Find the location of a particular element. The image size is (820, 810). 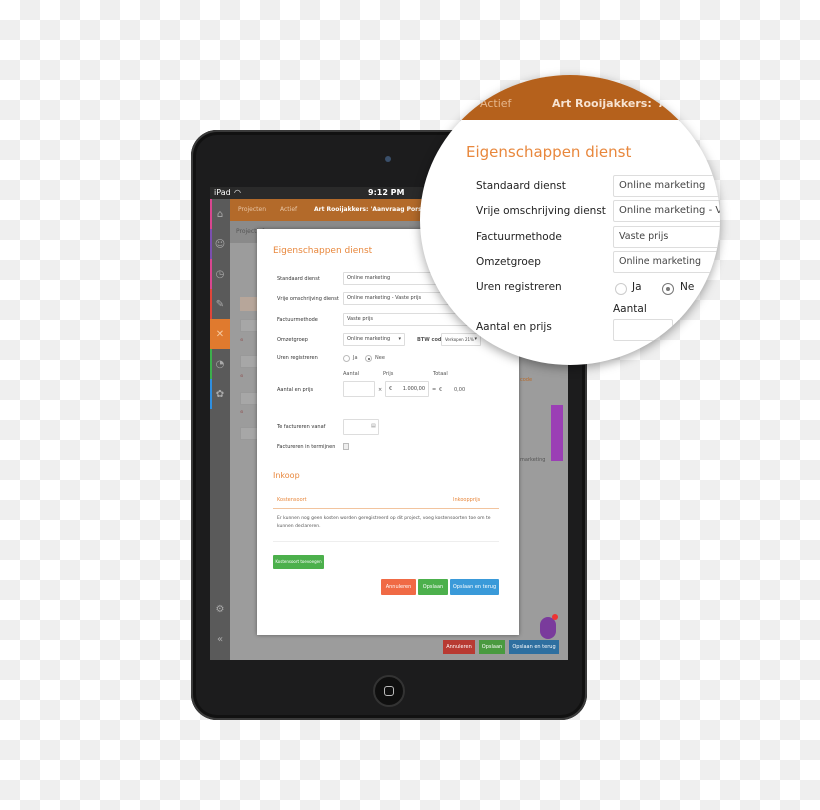

chat-icon is located at coordinates (548, 628).